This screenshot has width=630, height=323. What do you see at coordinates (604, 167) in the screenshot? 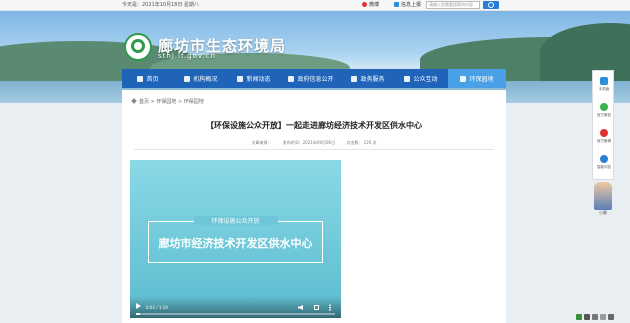
I see `sidebar-label: 智能问答` at bounding box center [604, 167].